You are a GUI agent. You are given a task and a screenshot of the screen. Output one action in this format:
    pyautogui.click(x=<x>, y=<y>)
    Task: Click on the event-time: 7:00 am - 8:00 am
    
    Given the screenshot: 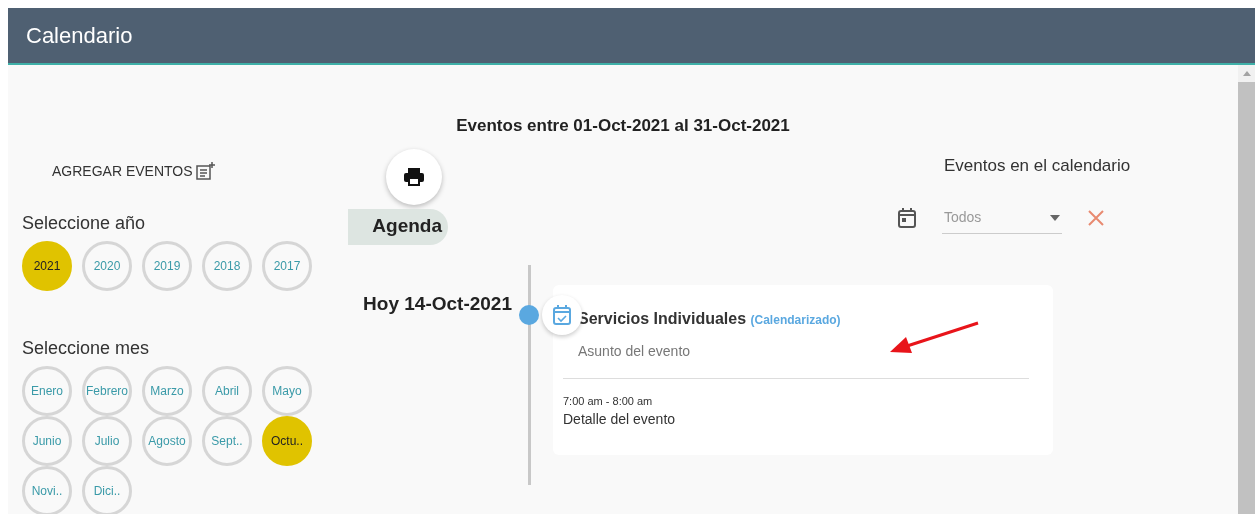 What is the action you would take?
    pyautogui.click(x=608, y=401)
    